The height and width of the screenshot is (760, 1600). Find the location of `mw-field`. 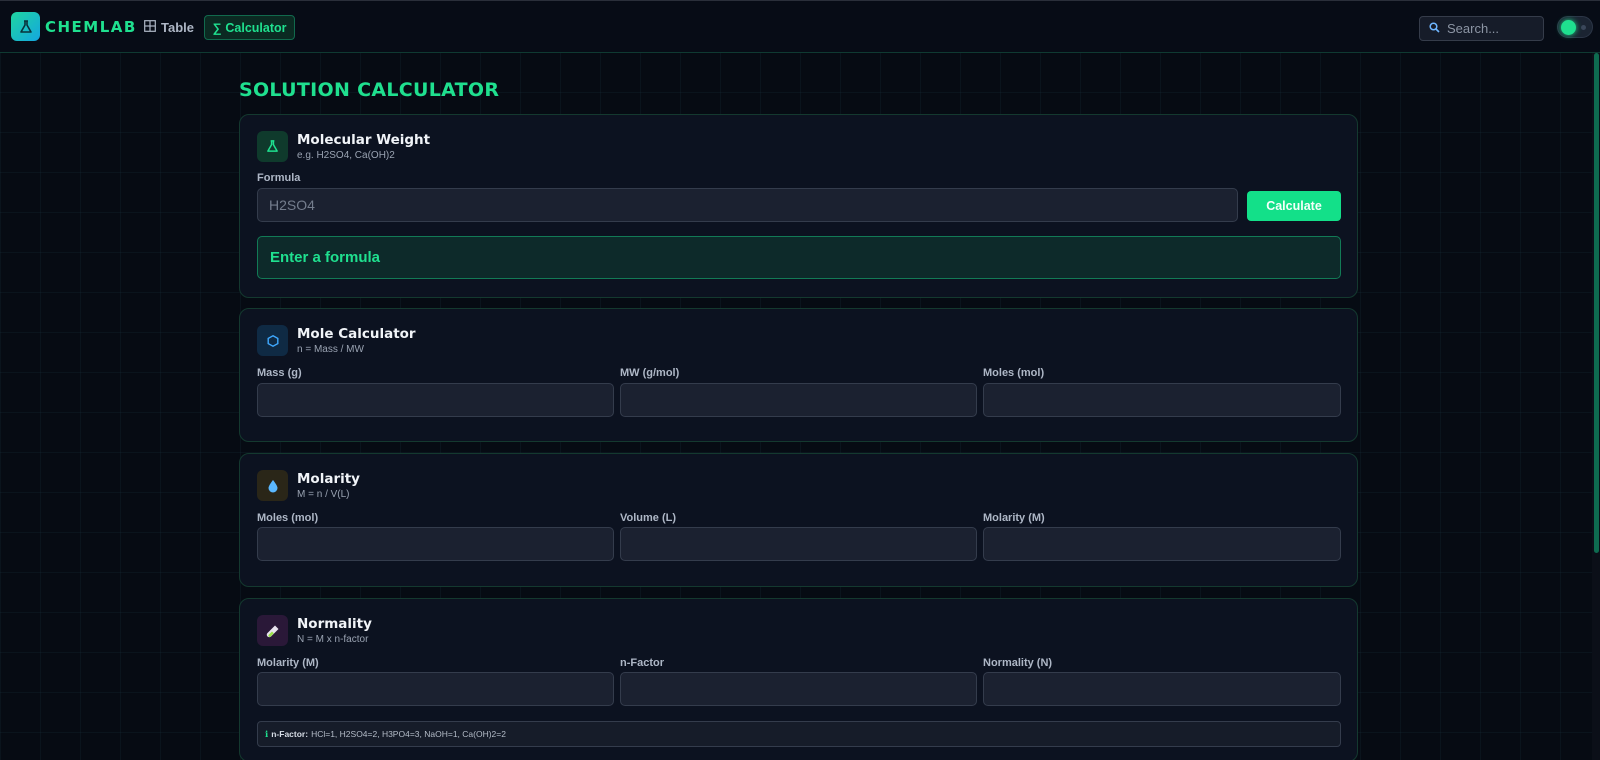

mw-field is located at coordinates (798, 400).